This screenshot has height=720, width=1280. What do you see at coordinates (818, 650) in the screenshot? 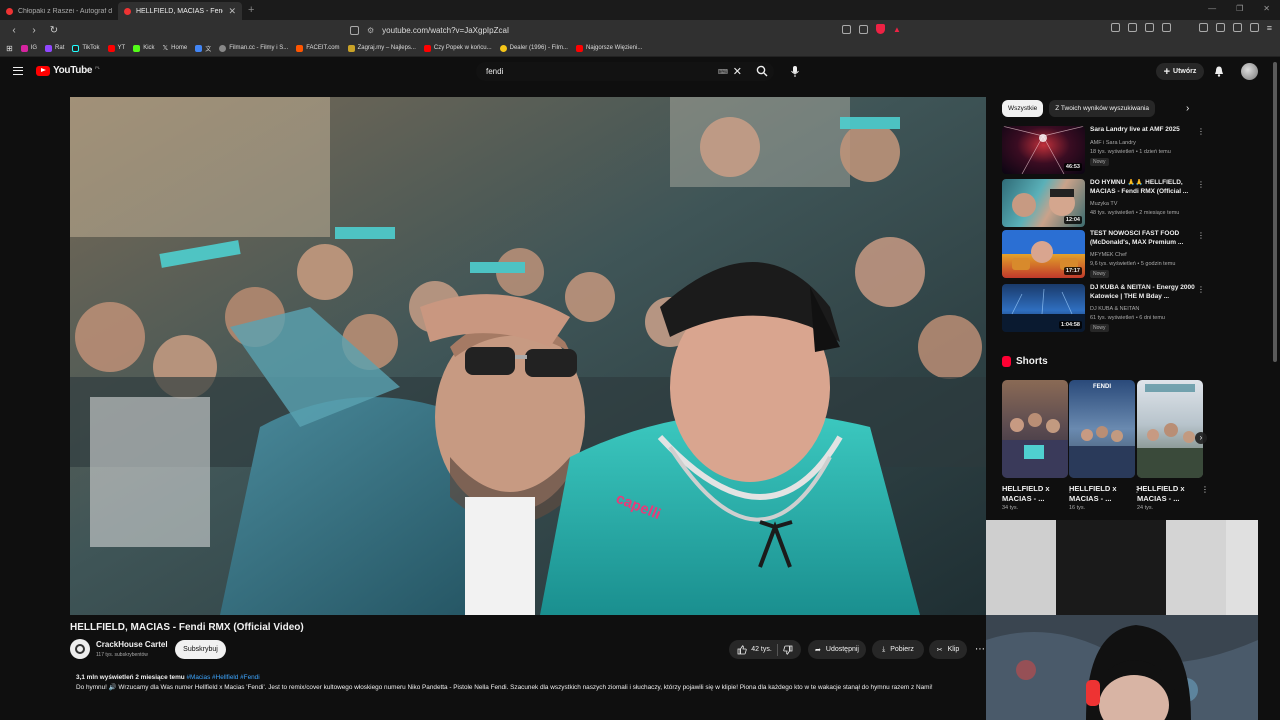
I see `share-icon: ➦` at bounding box center [818, 650].